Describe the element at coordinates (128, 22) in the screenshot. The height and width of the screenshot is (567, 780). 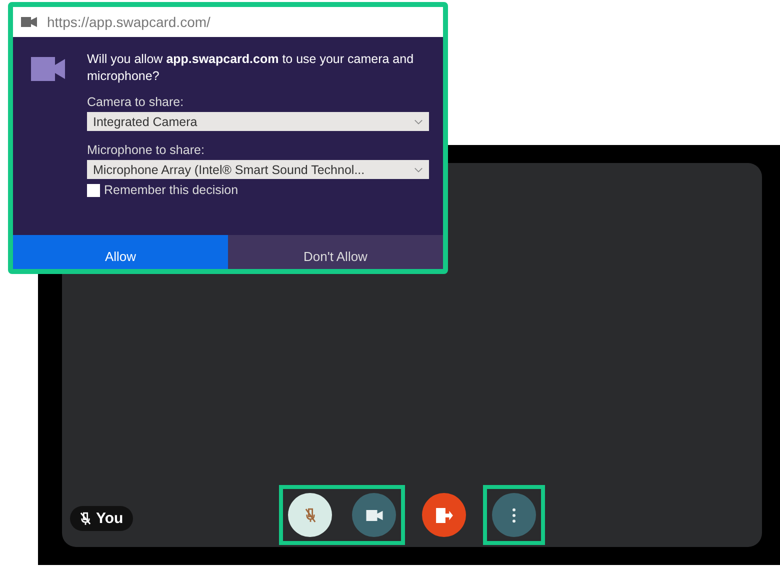
I see `url-text: https://app.swapcard.com/` at that location.